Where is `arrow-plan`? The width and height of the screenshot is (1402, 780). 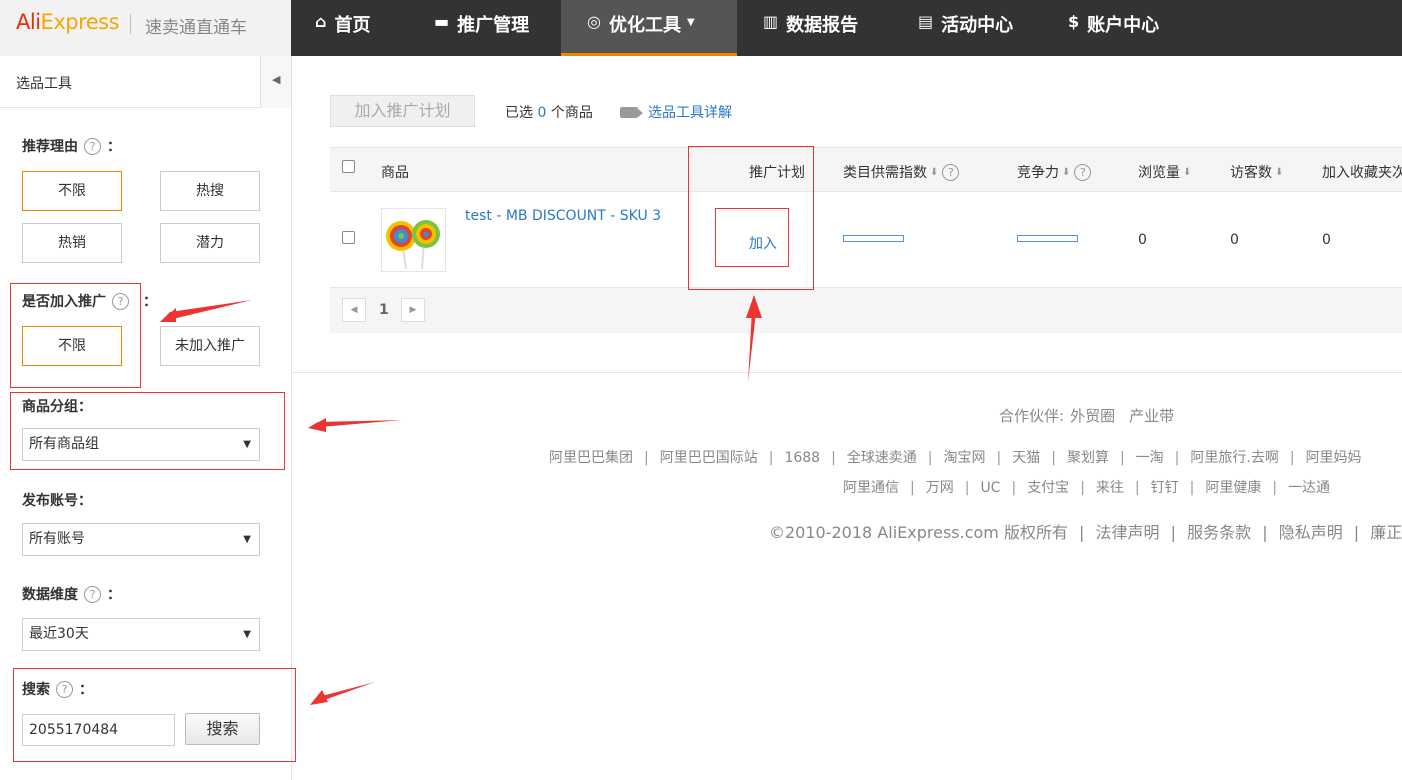 arrow-plan is located at coordinates (752, 346).